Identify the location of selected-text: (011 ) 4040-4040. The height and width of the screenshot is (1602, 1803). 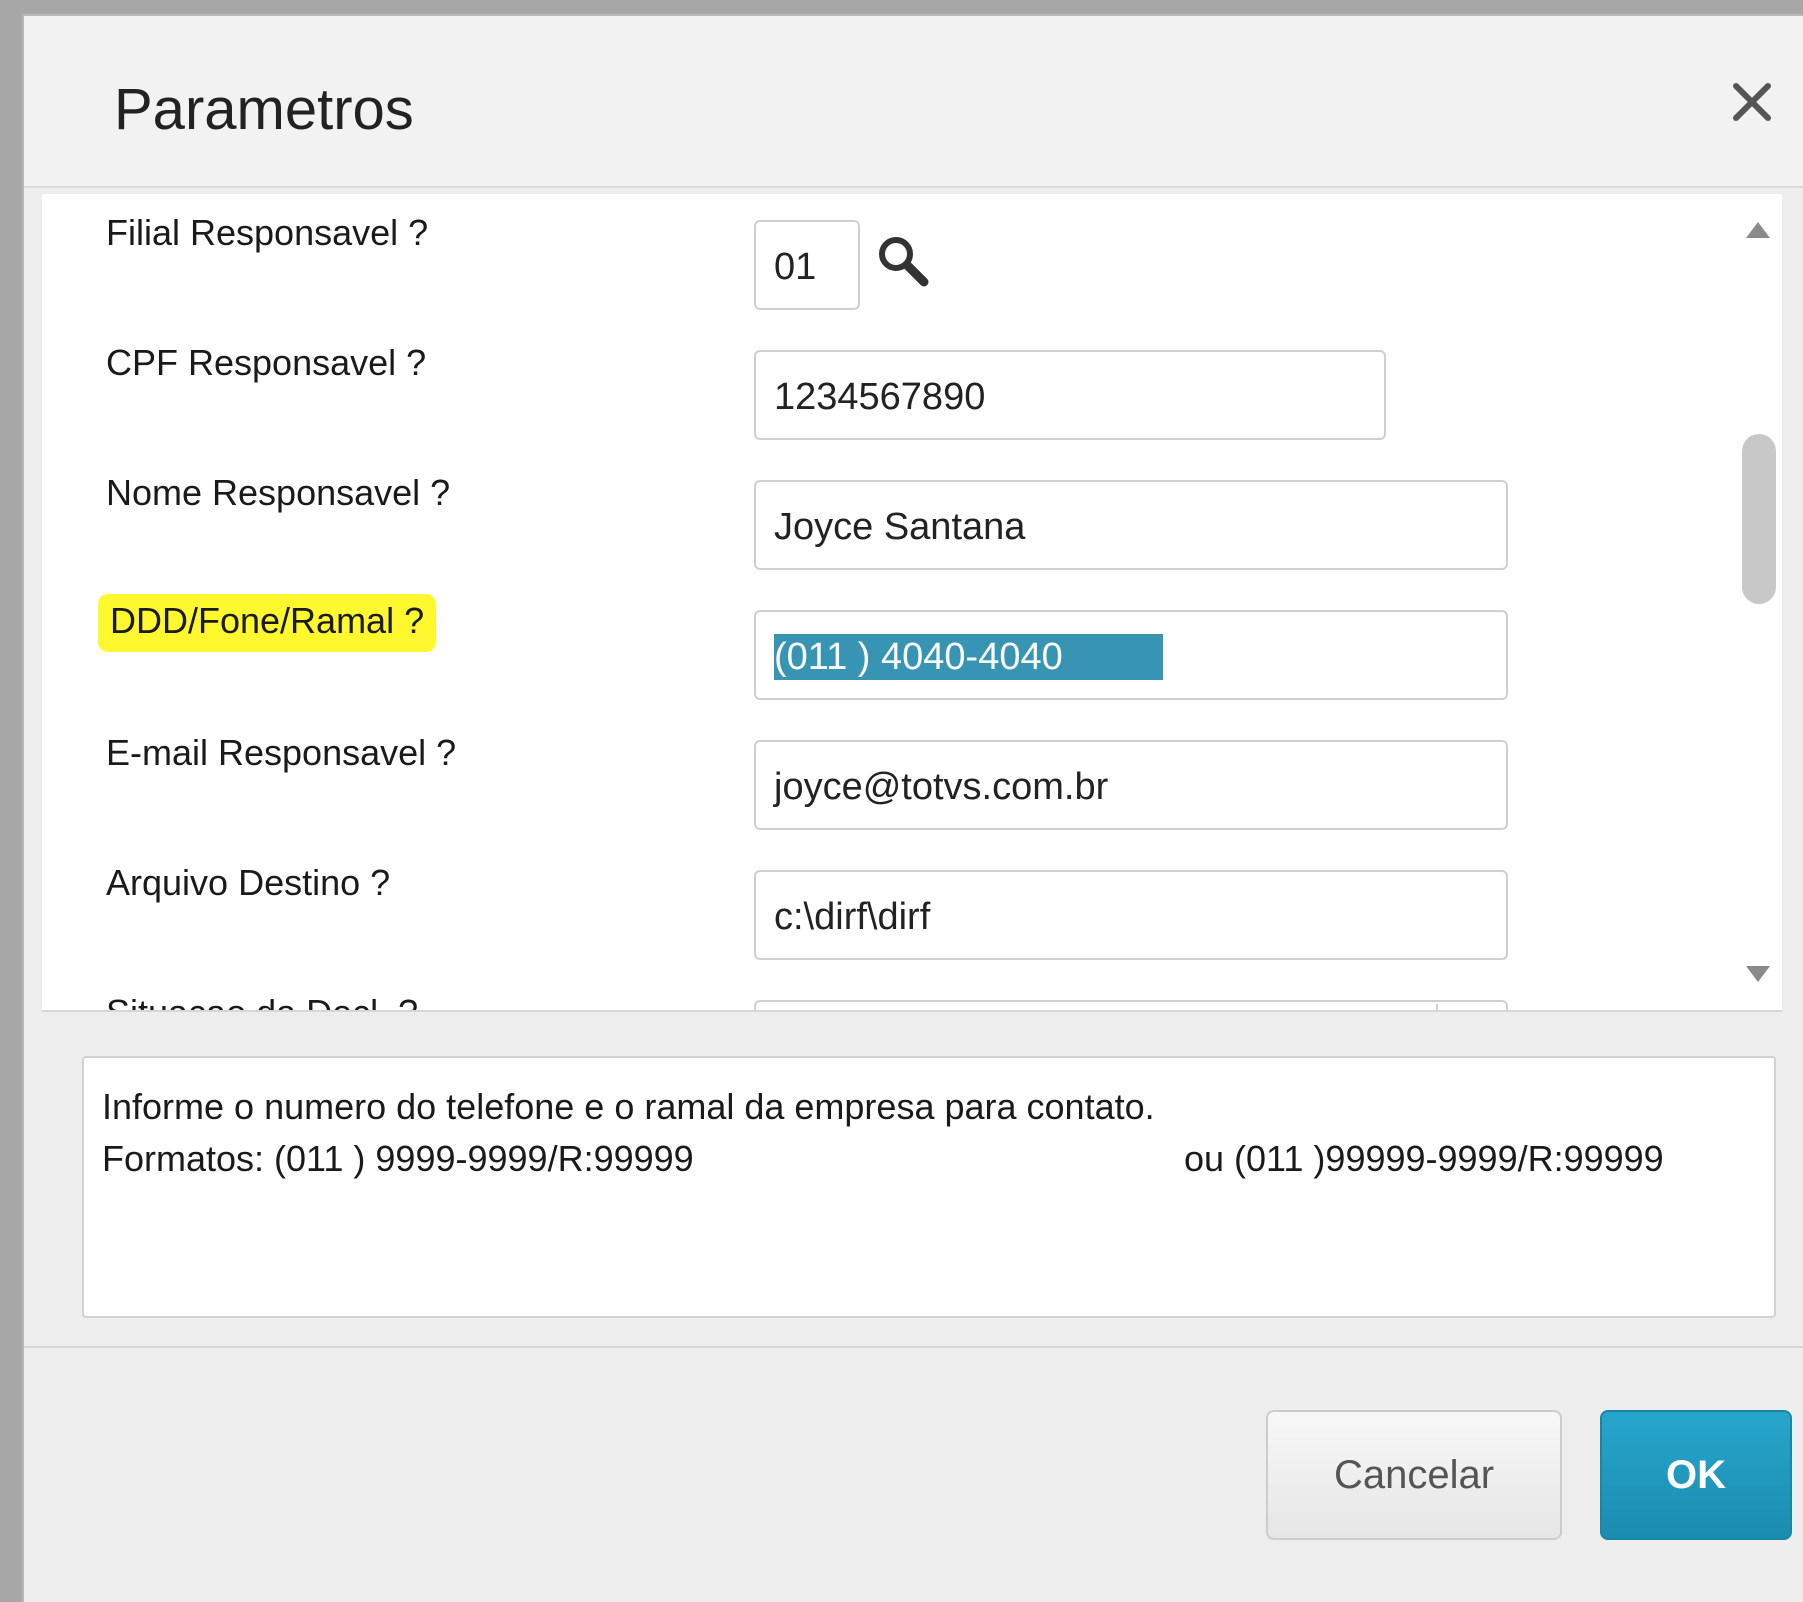
(968, 657).